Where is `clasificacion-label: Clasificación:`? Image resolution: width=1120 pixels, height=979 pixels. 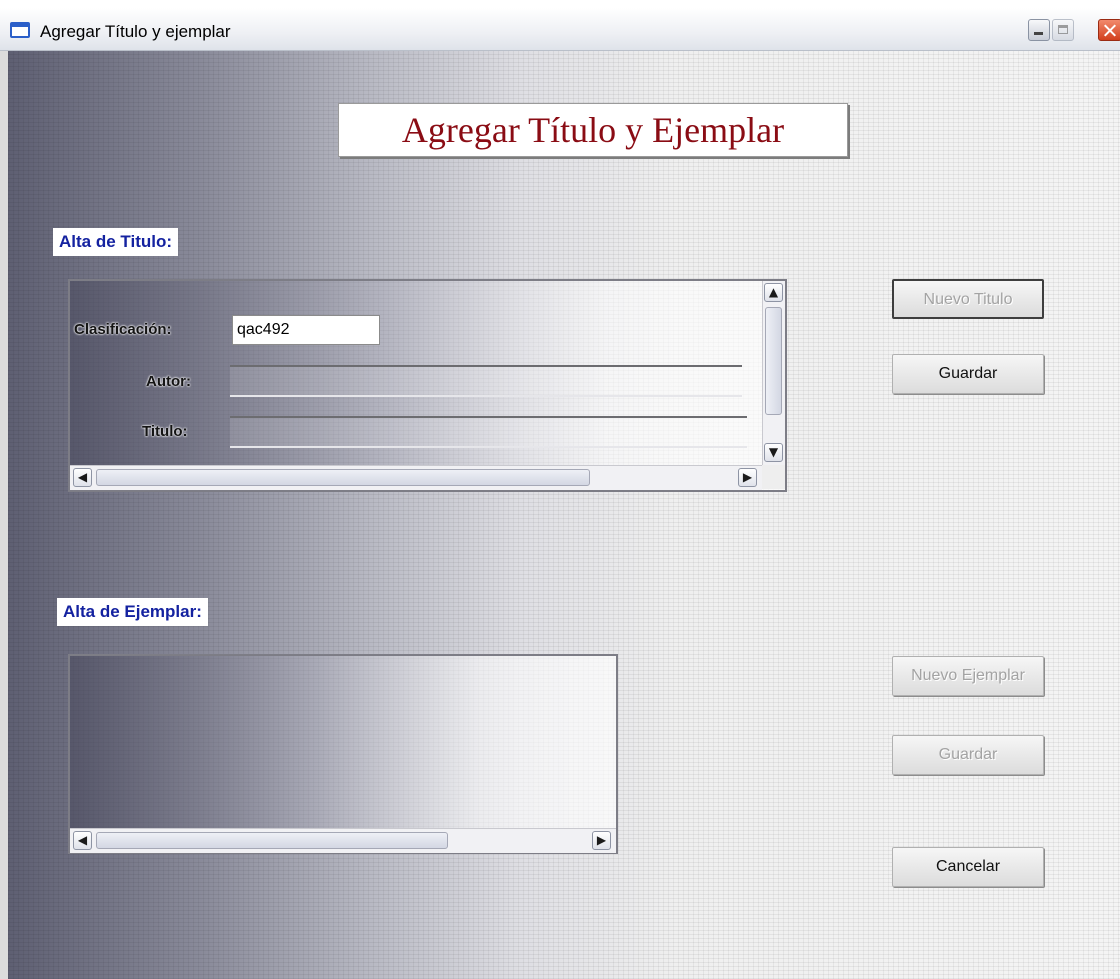
clasificacion-label: Clasificación: is located at coordinates (123, 329).